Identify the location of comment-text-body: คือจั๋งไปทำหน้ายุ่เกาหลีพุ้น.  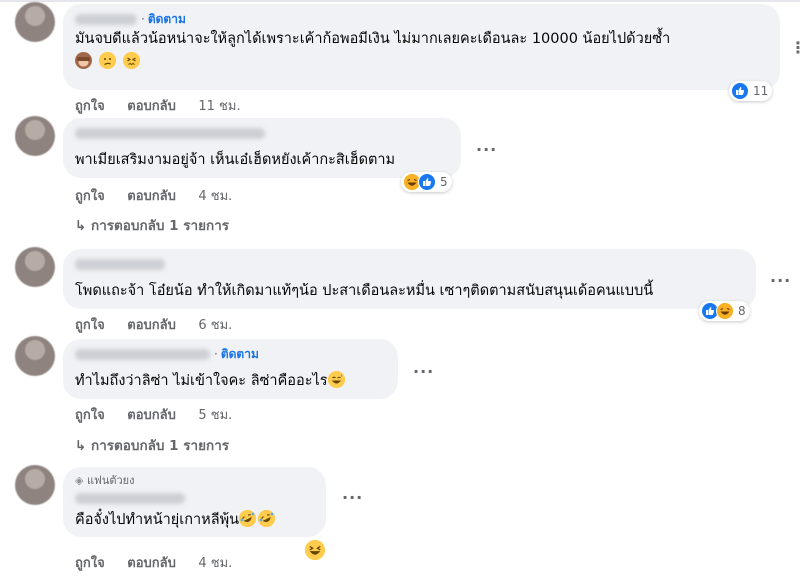
(157, 520).